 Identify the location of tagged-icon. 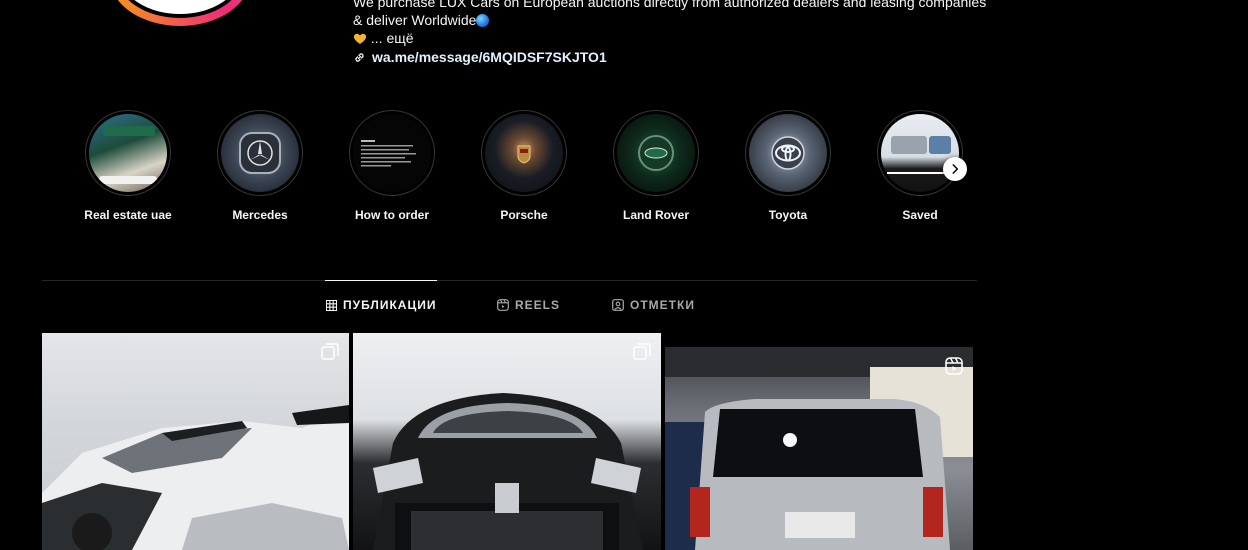
(618, 305).